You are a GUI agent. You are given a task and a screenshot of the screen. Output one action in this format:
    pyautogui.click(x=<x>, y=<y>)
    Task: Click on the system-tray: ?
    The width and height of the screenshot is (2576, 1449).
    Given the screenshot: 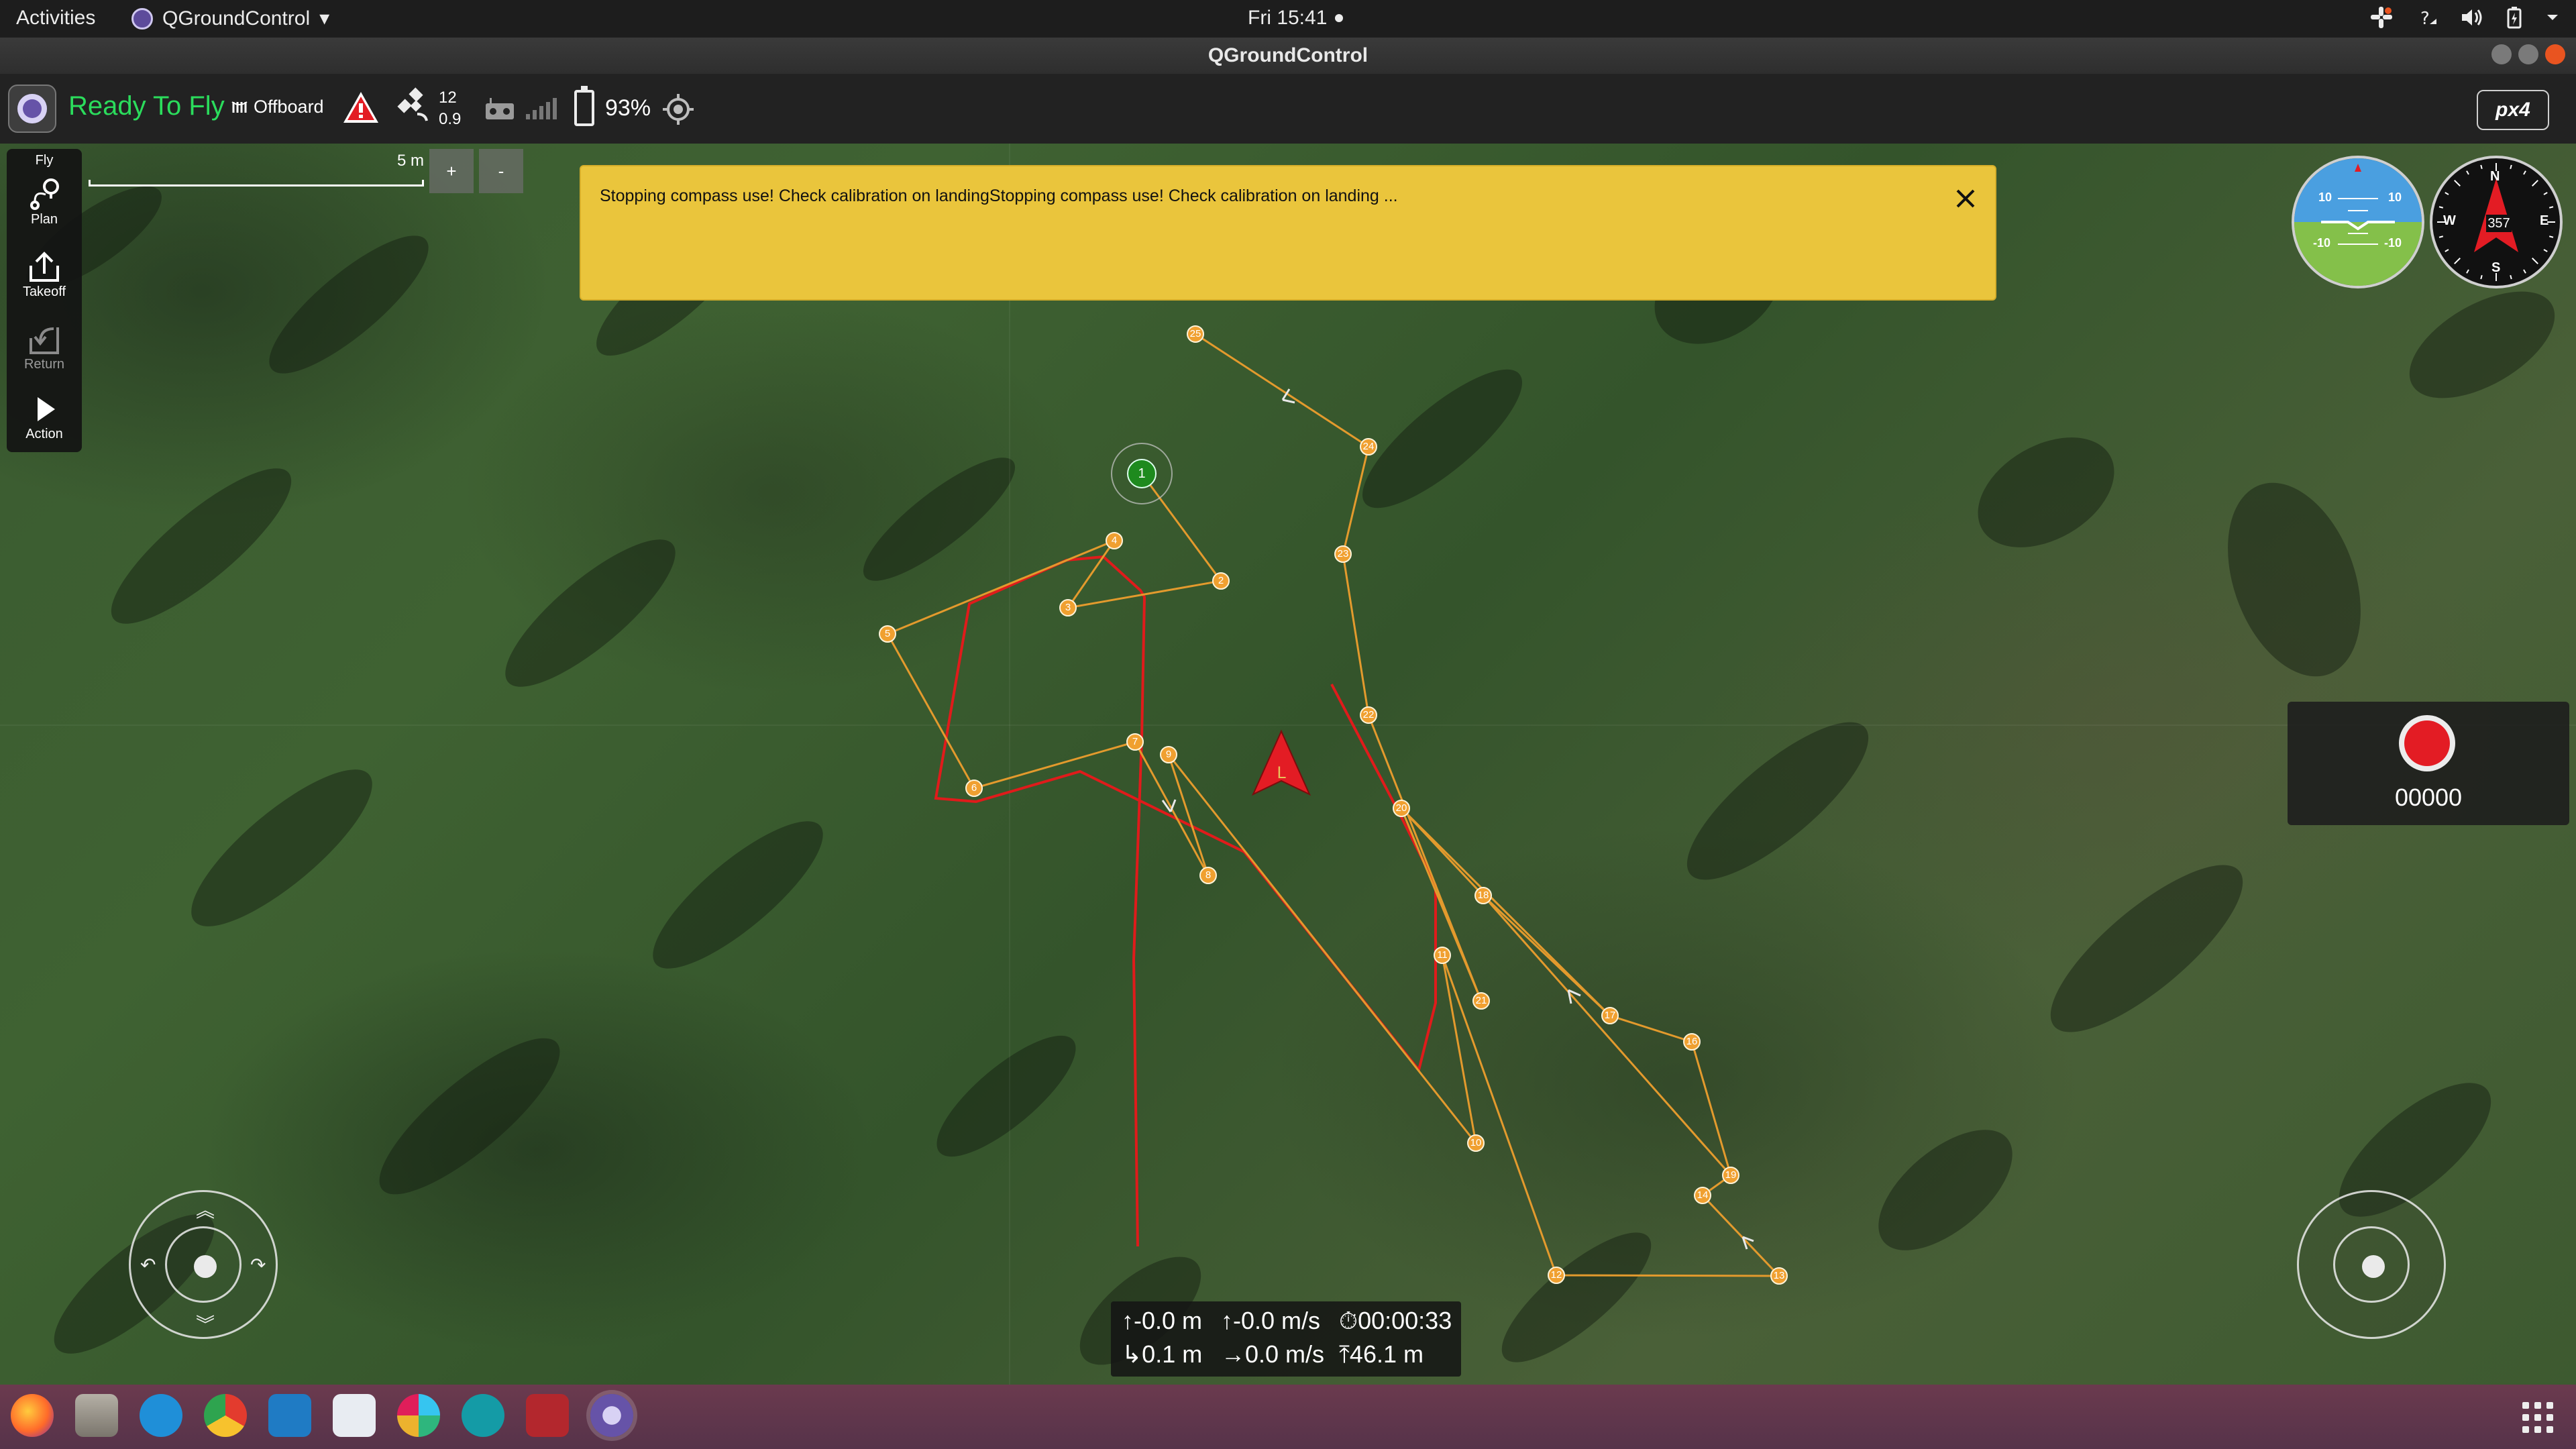 What is the action you would take?
    pyautogui.click(x=2464, y=17)
    